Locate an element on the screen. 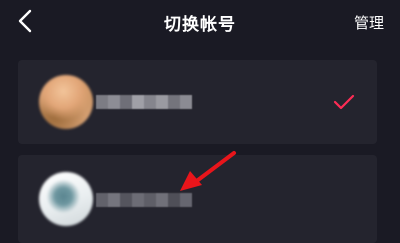  chevron-left-icon is located at coordinates (25, 21).